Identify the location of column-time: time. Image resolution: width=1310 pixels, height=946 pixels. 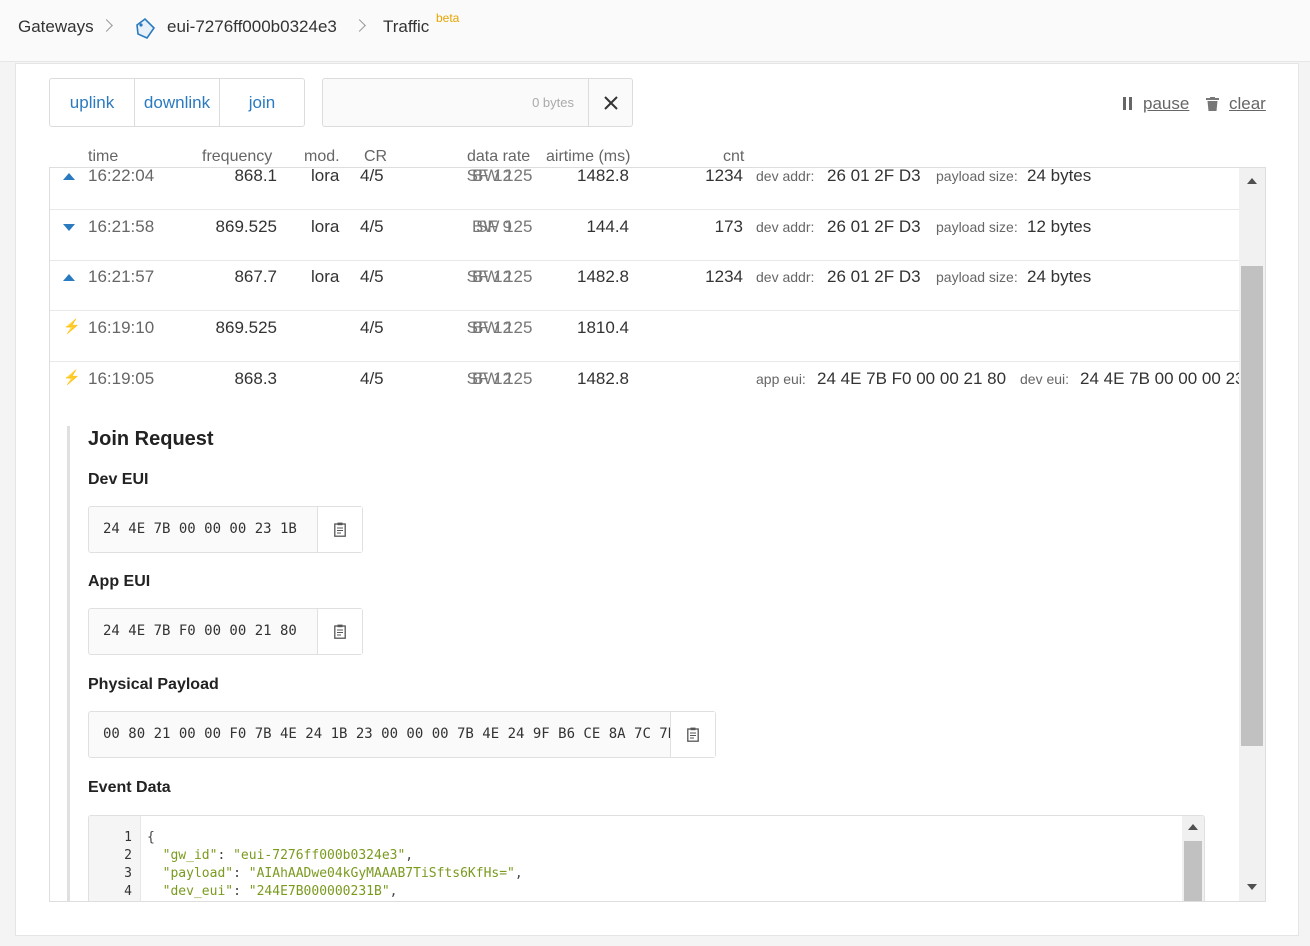
(103, 156).